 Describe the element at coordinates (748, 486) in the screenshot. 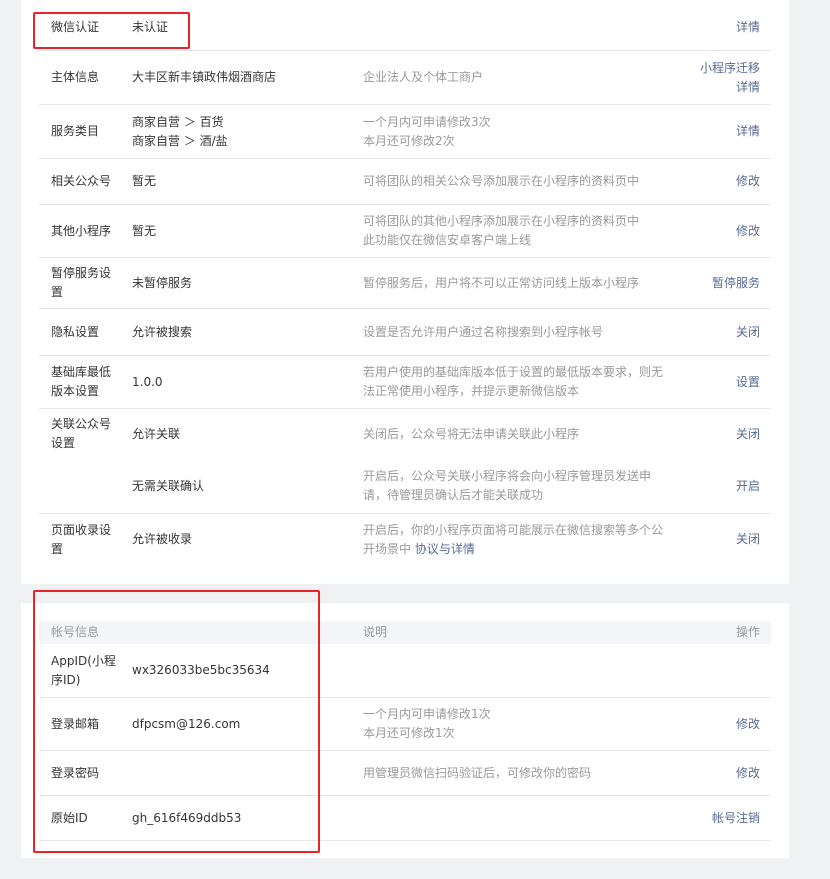

I see `link-confirm-open-link: 开启` at that location.